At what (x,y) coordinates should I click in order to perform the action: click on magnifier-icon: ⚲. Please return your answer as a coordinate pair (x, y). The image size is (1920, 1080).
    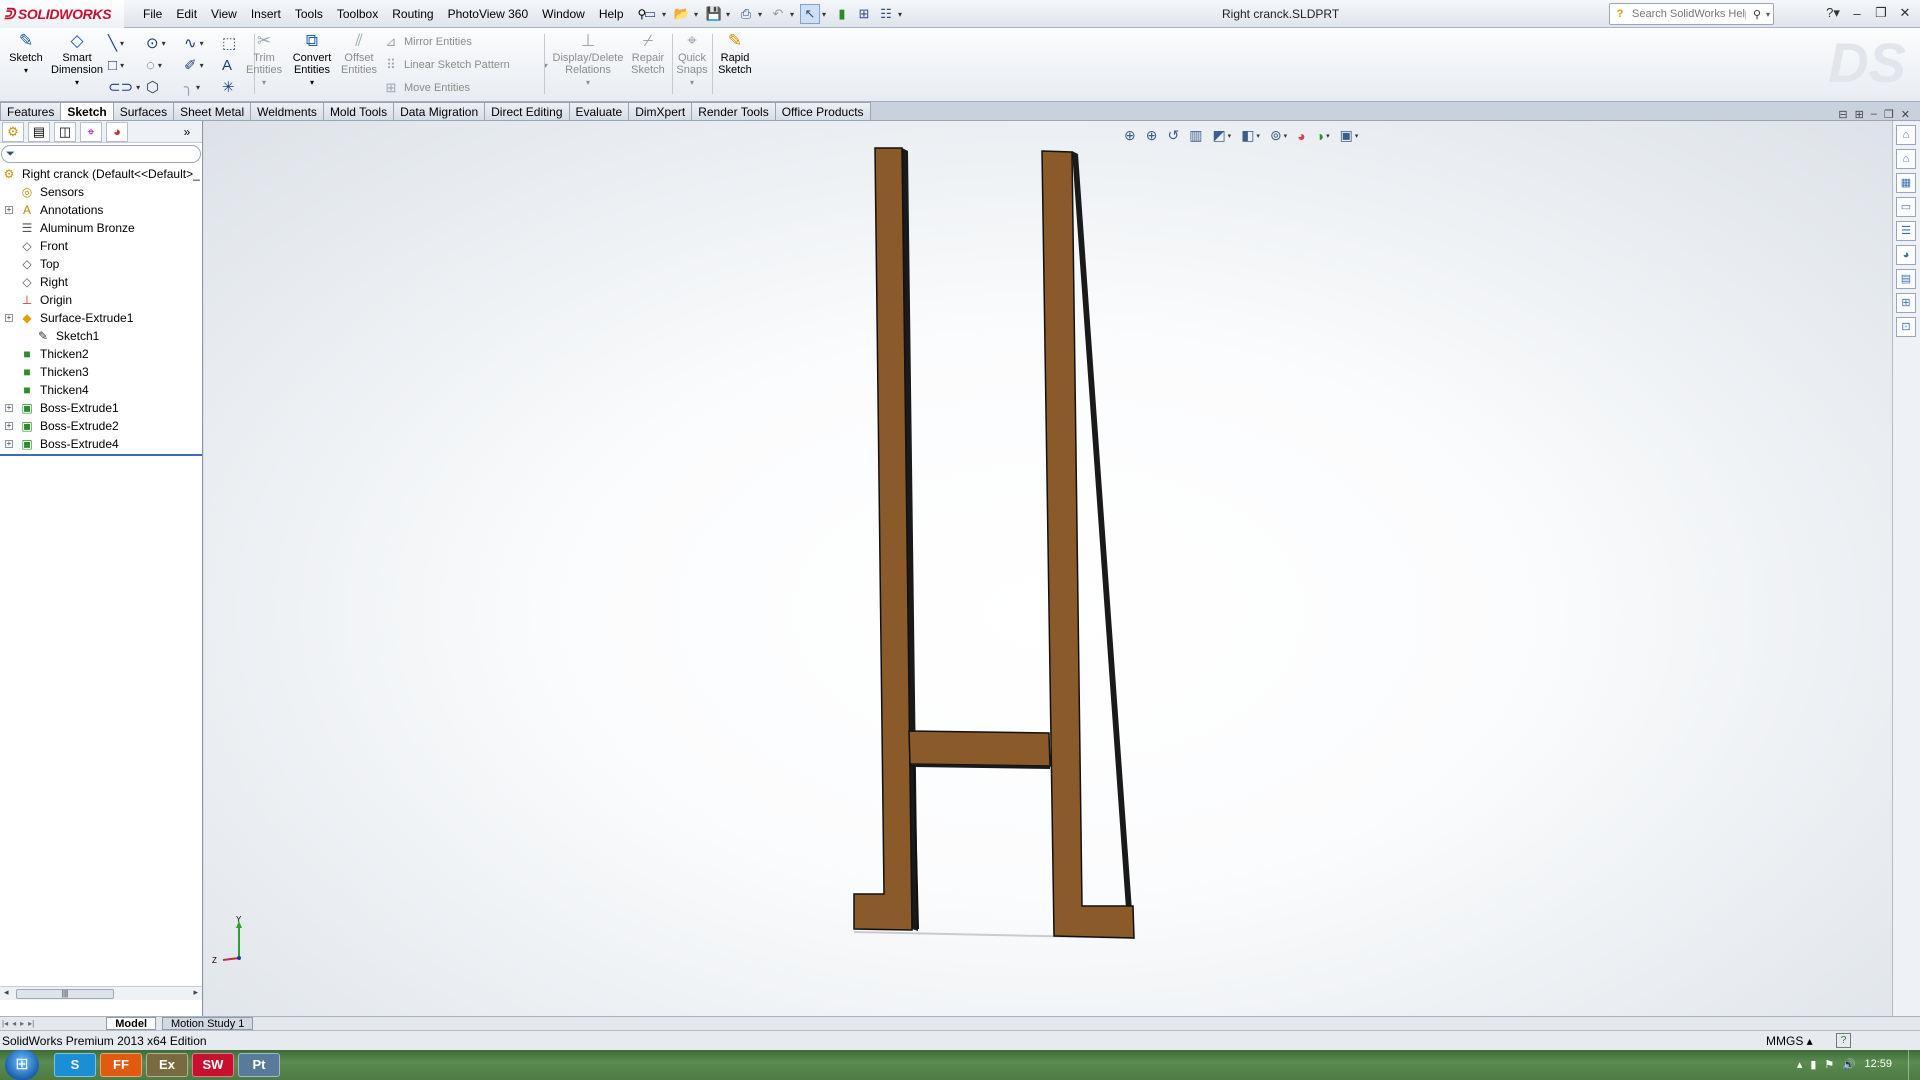
    Looking at the image, I should click on (1757, 14).